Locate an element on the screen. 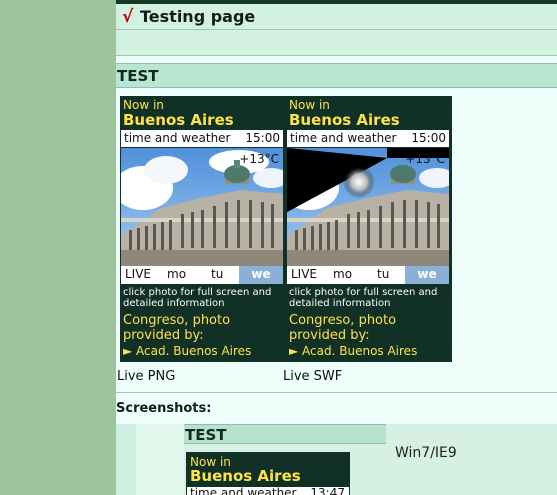 Image resolution: width=557 pixels, height=495 pixels. check-icon: √ is located at coordinates (128, 17).